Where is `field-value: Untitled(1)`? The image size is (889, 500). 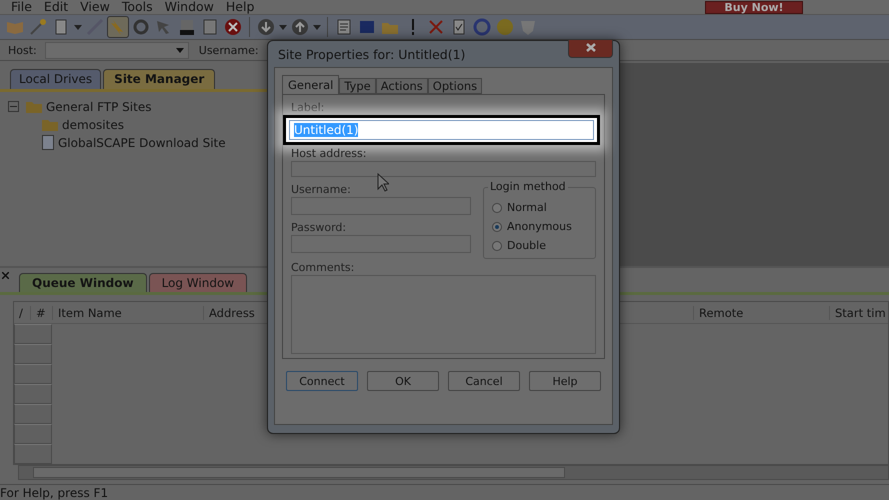
field-value: Untitled(1) is located at coordinates (326, 130).